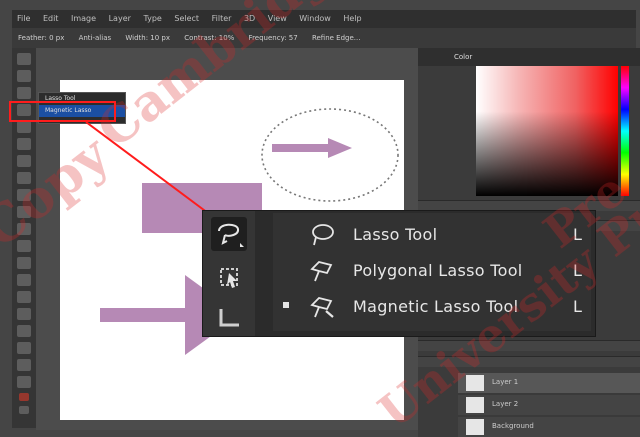 The width and height of the screenshot is (640, 437). What do you see at coordinates (24, 93) in the screenshot?
I see `lasso-tool-icon` at bounding box center [24, 93].